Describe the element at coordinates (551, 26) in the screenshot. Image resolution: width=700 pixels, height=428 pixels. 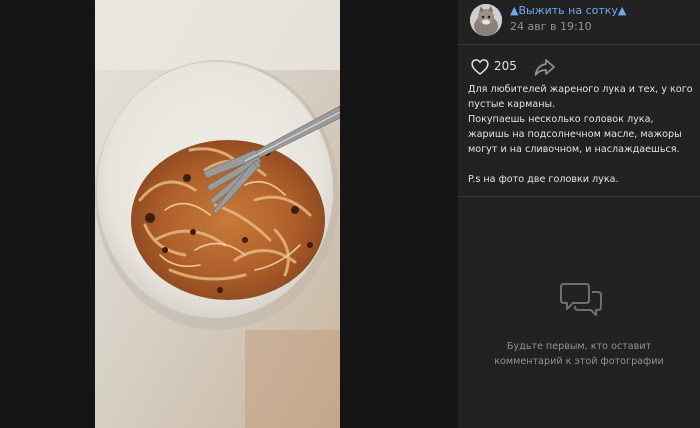
I see `post-date: 24 авг в 19:10` at that location.